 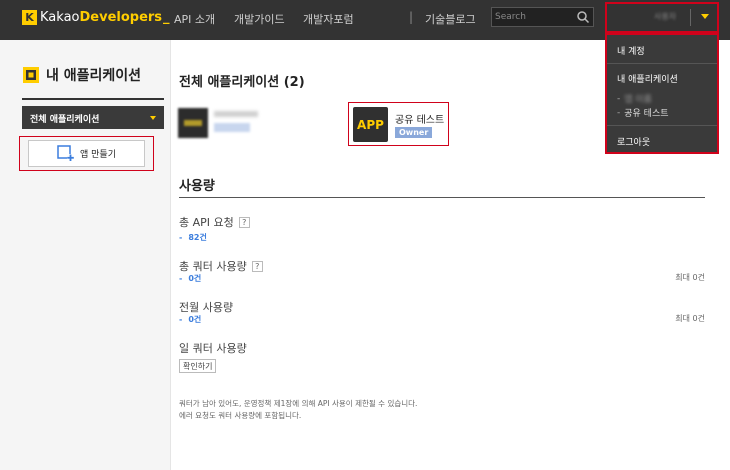 What do you see at coordinates (121, 17) in the screenshot?
I see `logo-developers: Developers` at bounding box center [121, 17].